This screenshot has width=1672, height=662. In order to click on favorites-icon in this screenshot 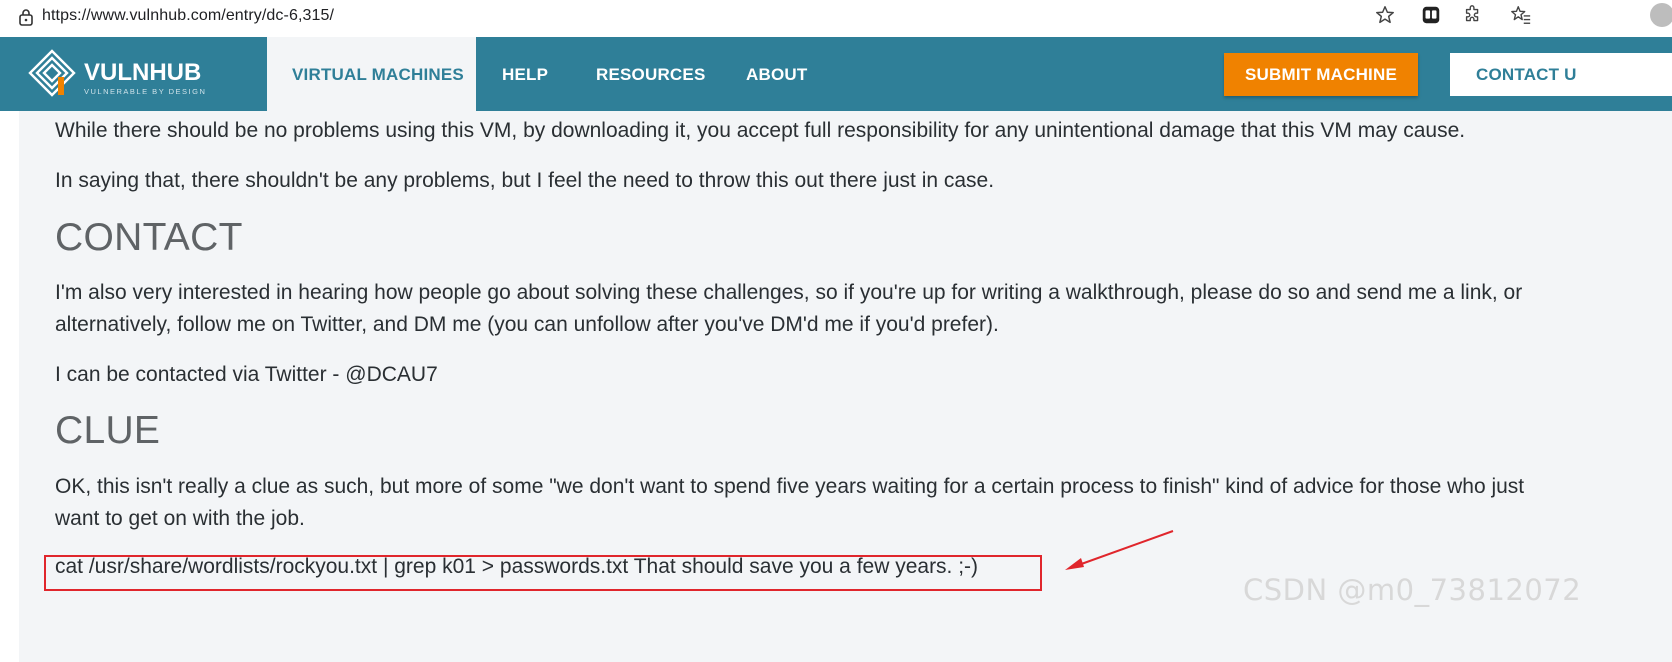, I will do `click(1521, 15)`.